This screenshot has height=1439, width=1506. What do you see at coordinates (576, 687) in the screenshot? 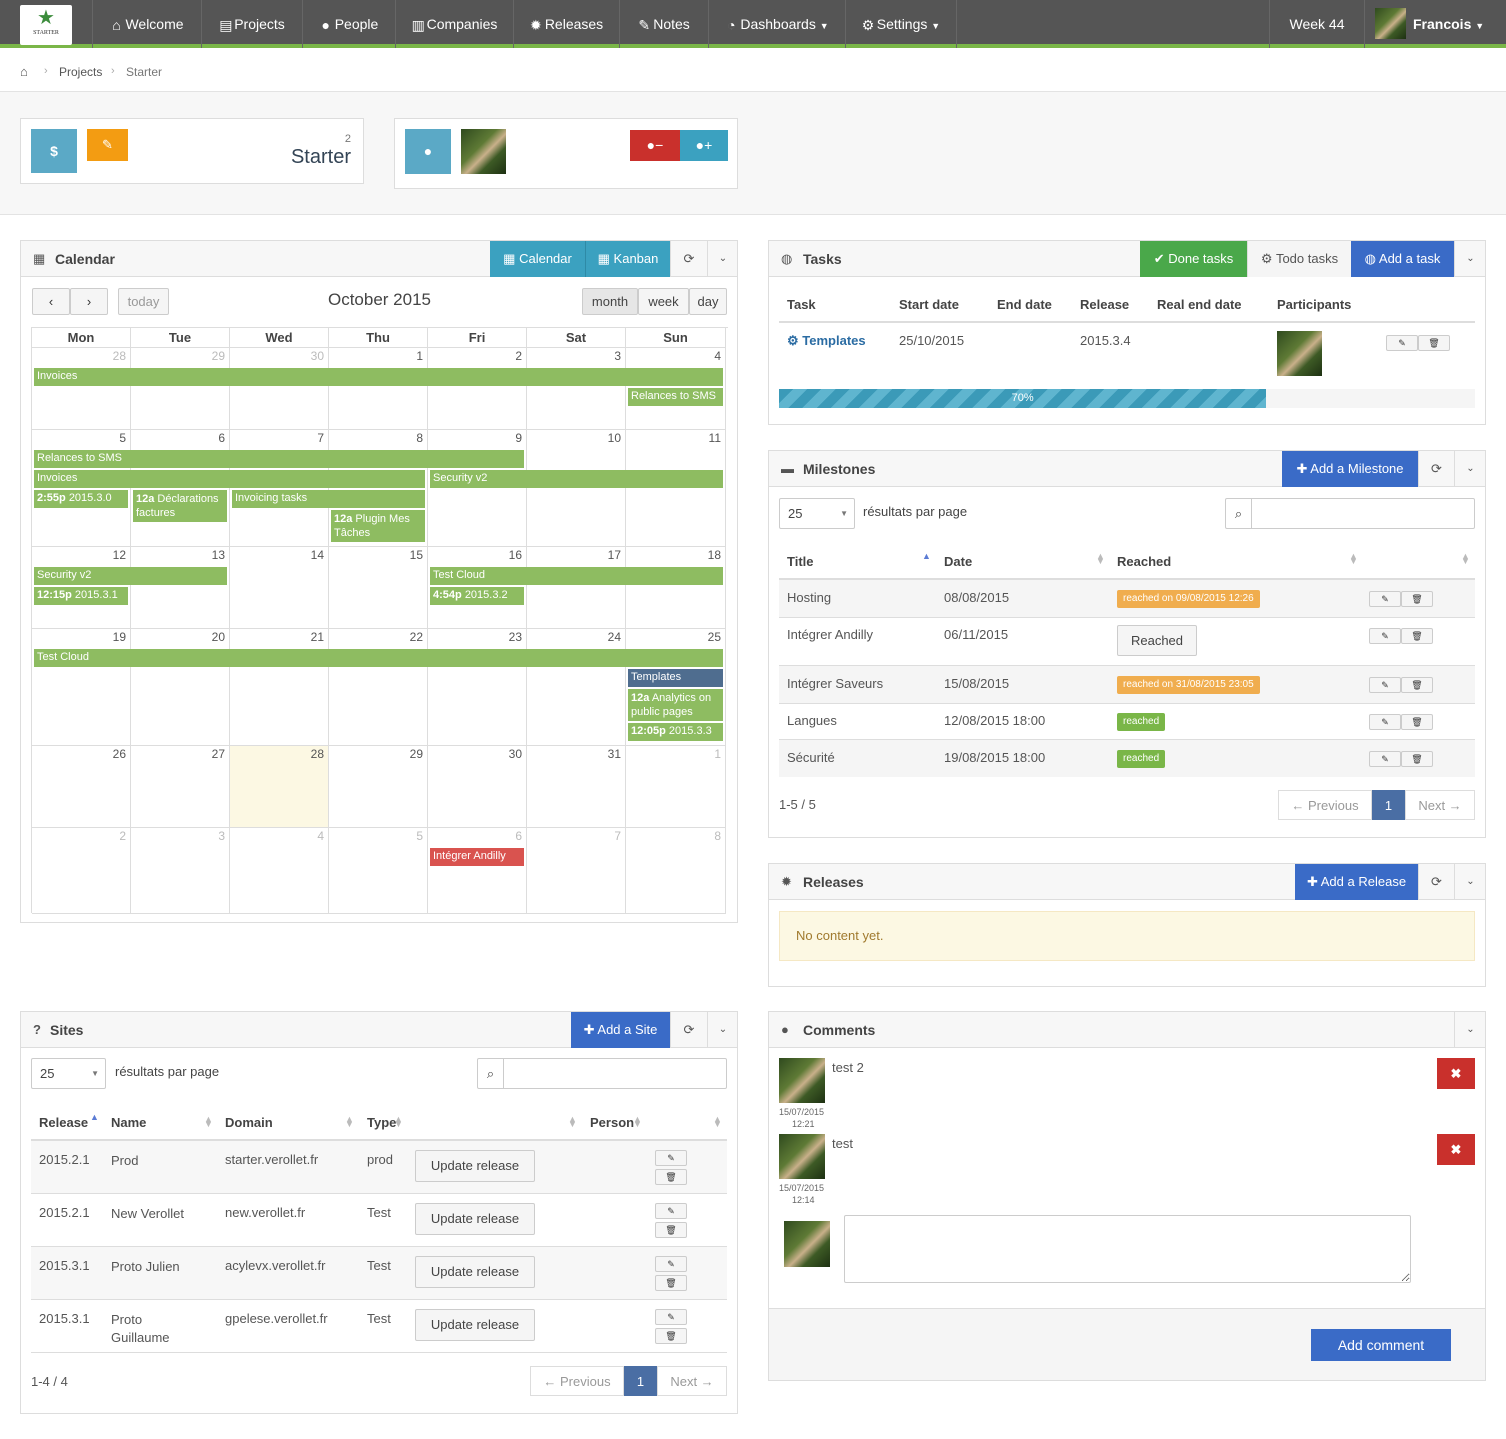
I see `calendar-day-cell: 24` at bounding box center [576, 687].